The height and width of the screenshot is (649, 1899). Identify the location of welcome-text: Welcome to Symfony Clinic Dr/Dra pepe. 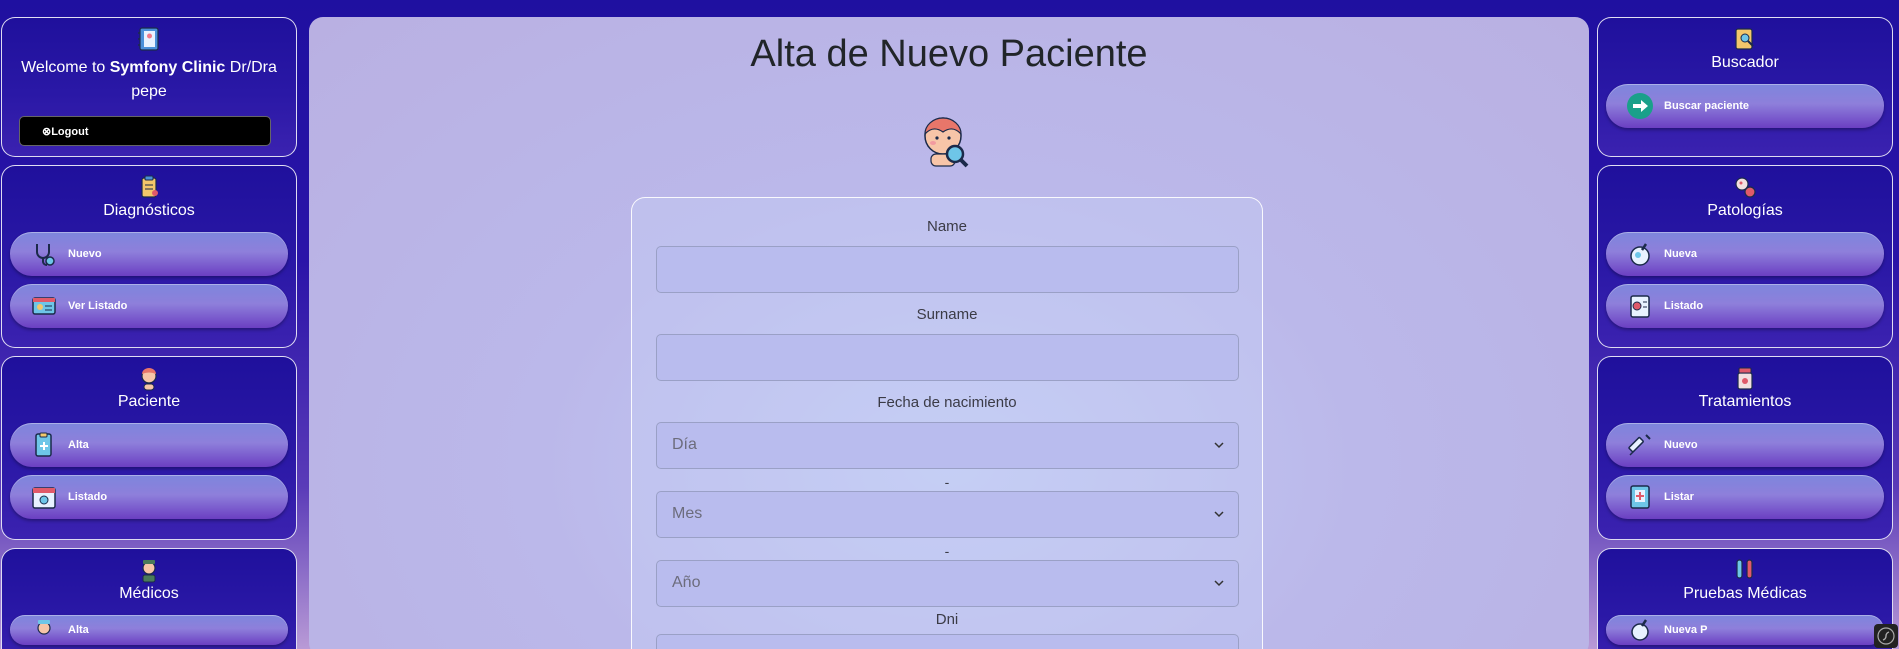
(149, 79).